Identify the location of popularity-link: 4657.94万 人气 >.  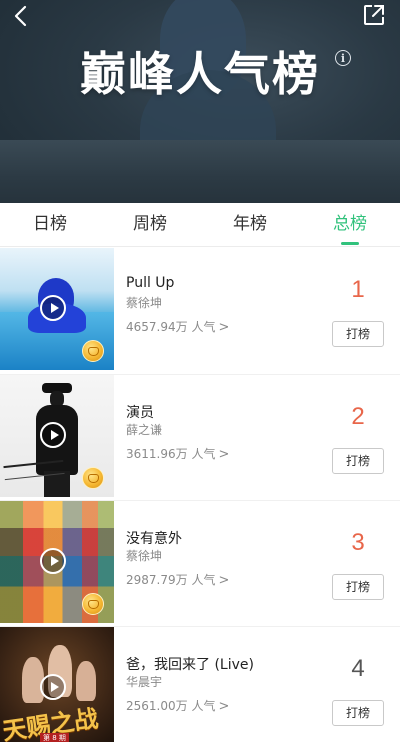
(177, 326).